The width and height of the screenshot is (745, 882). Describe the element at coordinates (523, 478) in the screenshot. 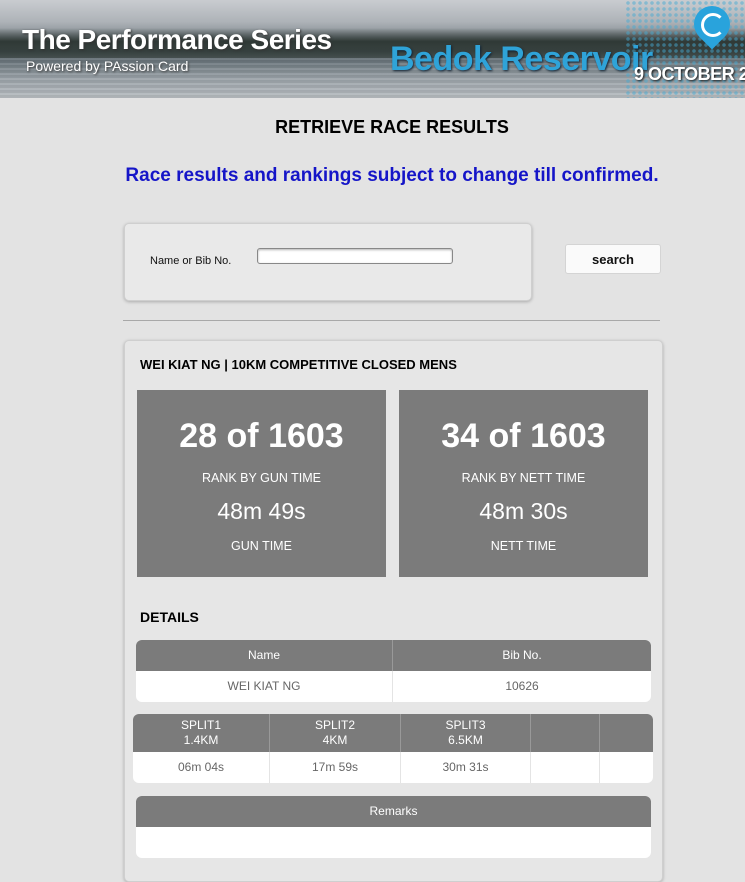

I see `nett-rank-label: RANK BY NETT TIME` at that location.